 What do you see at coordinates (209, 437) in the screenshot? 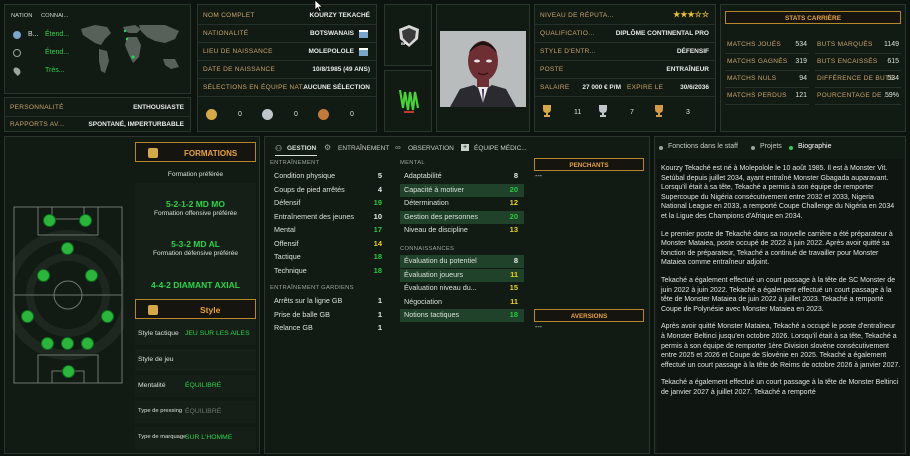
I see `marking-value: SUR L'HOMME` at bounding box center [209, 437].